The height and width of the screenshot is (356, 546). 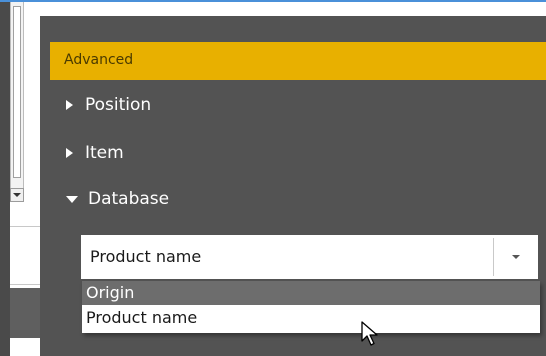 I want to click on left-scrollbar-thumb, so click(x=17, y=92).